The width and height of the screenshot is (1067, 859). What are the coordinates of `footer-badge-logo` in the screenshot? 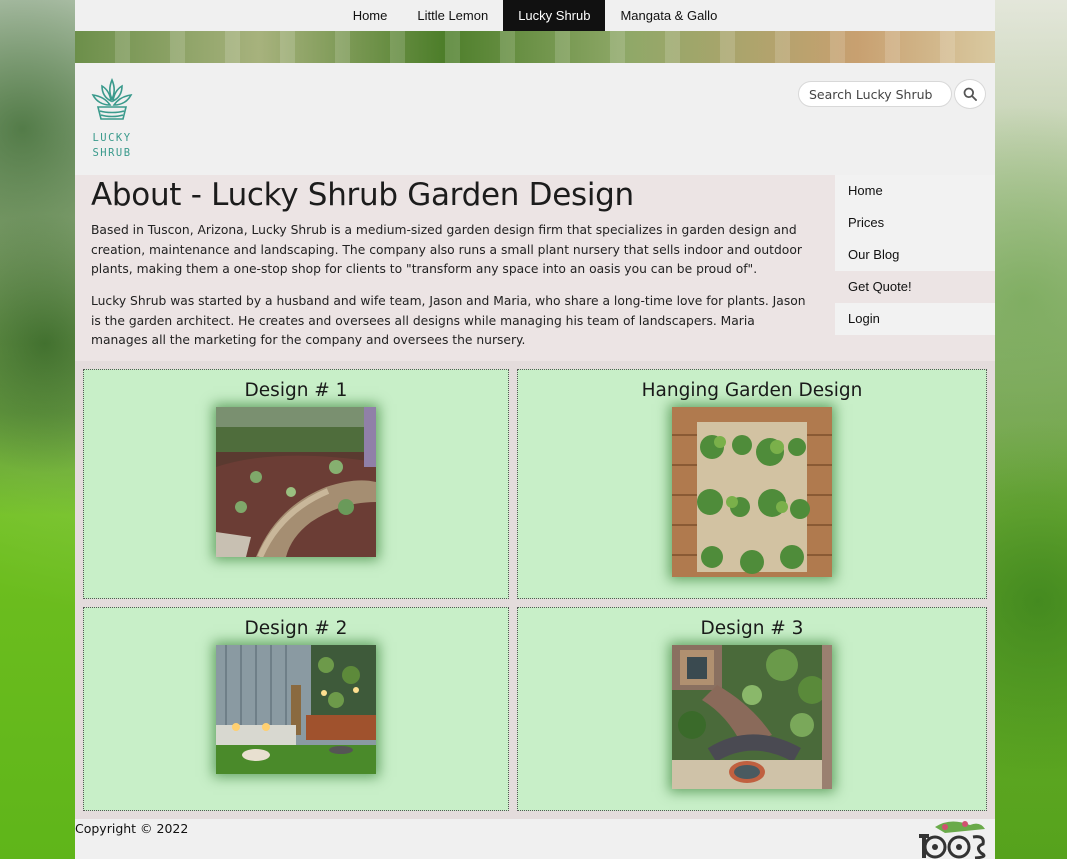 It's located at (952, 840).